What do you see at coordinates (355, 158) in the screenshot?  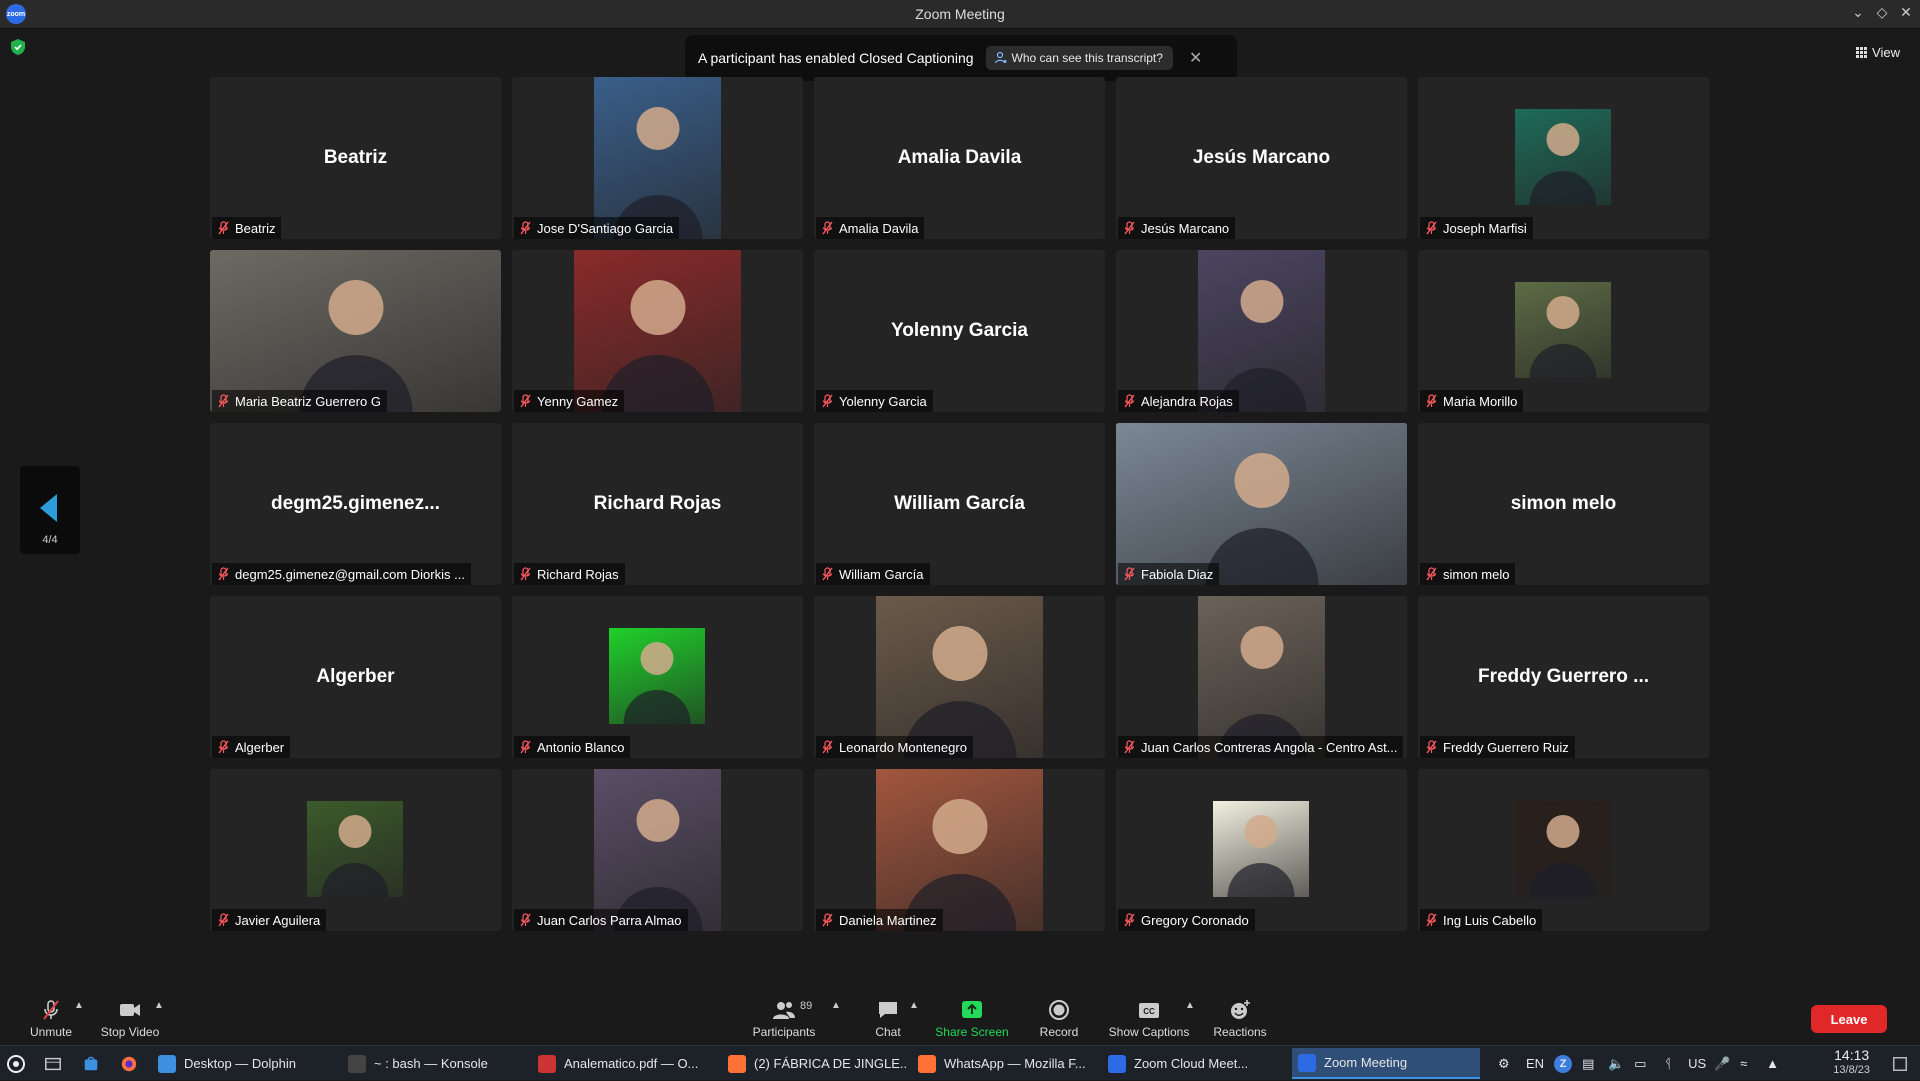 I see `participant-tile: Beatriz Beatriz` at bounding box center [355, 158].